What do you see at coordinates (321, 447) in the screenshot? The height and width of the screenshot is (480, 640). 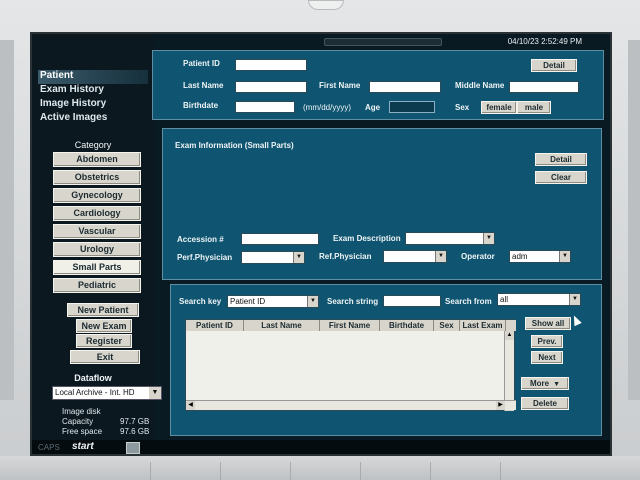 I see `taskbar: CAPS start` at bounding box center [321, 447].